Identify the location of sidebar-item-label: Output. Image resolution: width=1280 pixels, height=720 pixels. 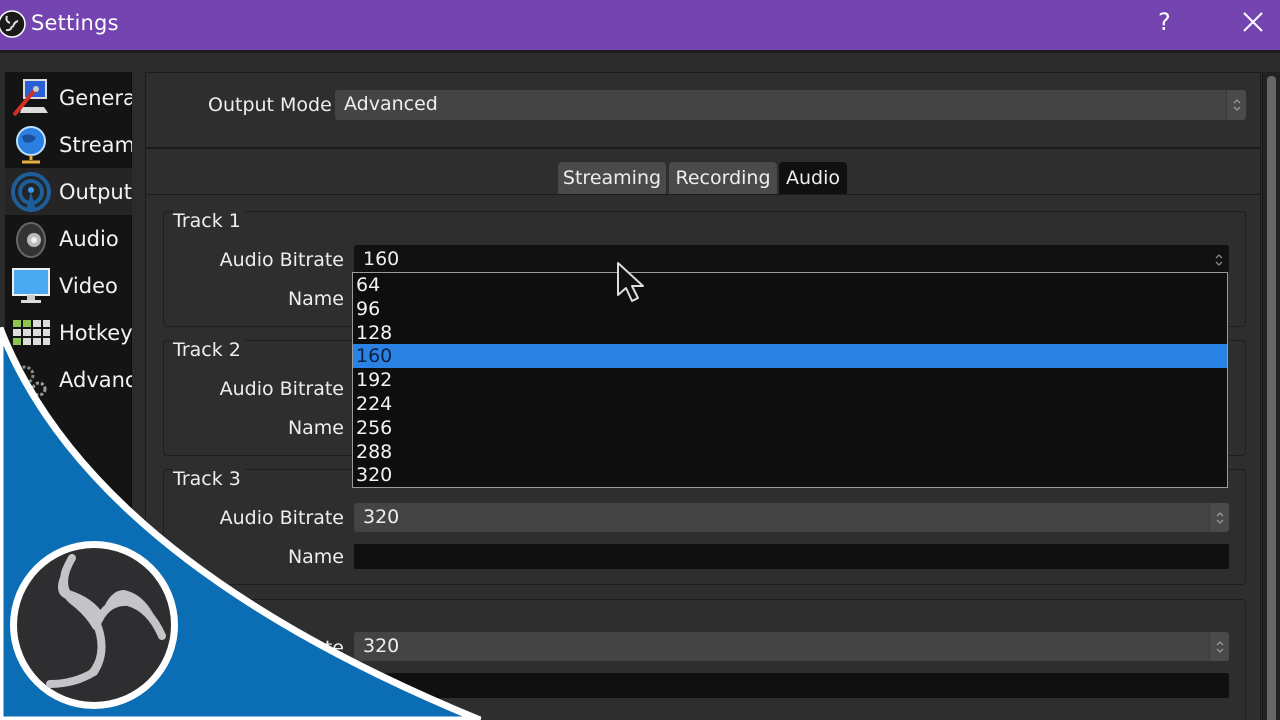
(95, 191).